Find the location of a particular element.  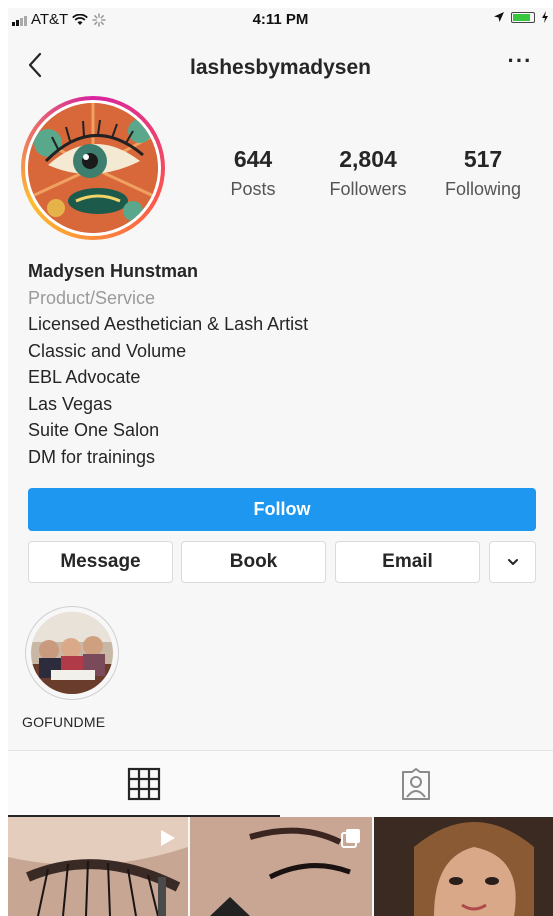

follow-button: Follow is located at coordinates (282, 509).